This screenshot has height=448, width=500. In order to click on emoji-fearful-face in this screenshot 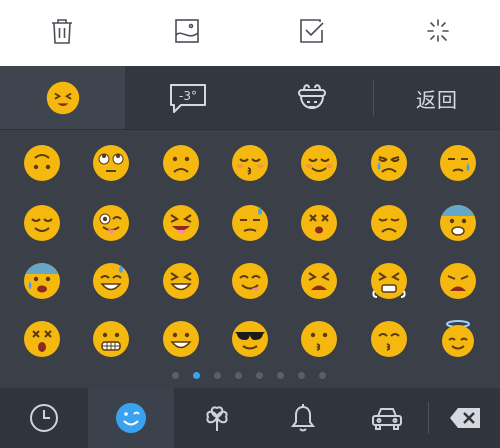, I will do `click(458, 223)`.